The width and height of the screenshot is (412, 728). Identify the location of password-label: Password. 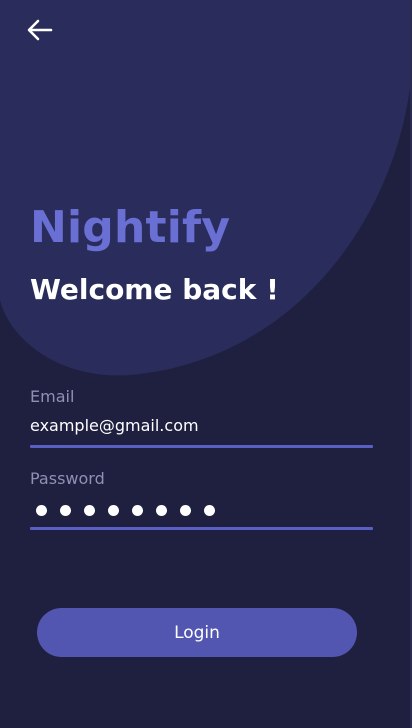
(67, 478).